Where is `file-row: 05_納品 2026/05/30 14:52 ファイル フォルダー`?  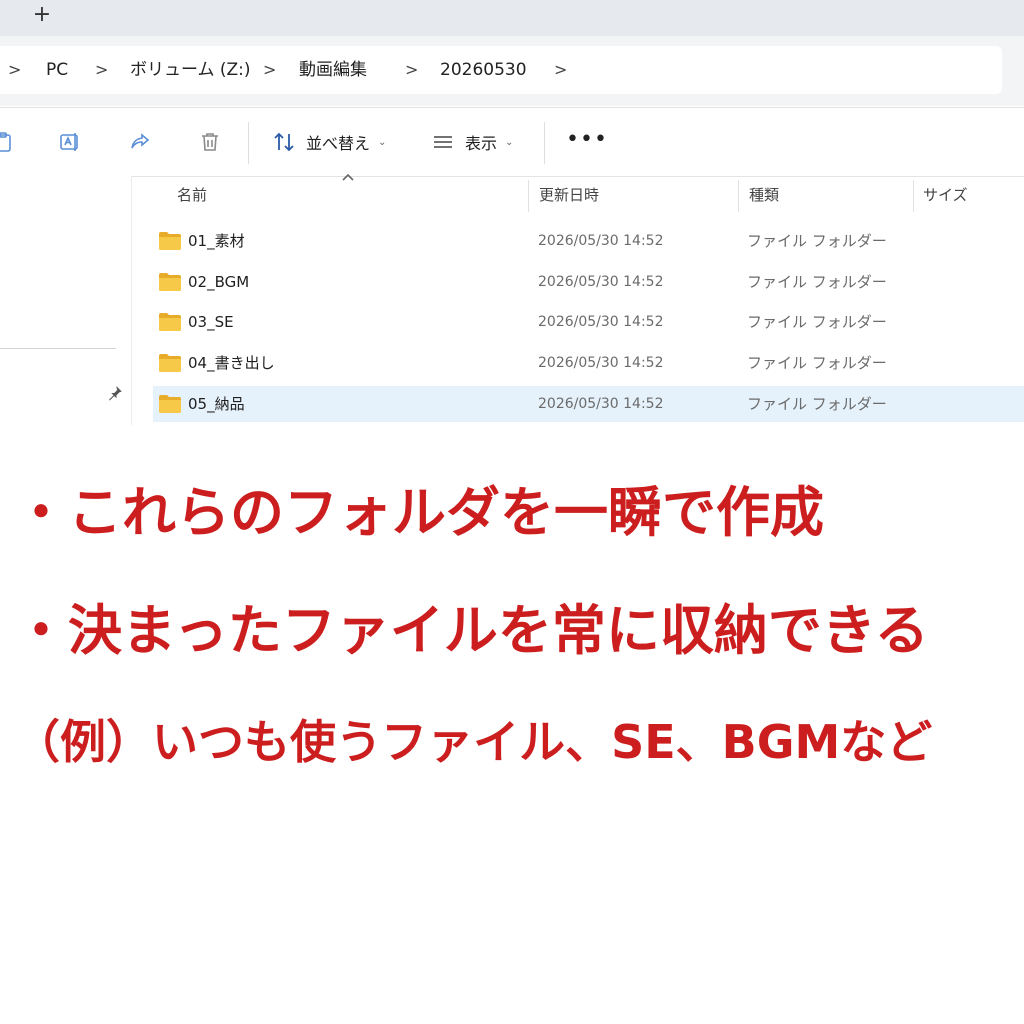
file-row: 05_納品 2026/05/30 14:52 ファイル フォルダー is located at coordinates (588, 403).